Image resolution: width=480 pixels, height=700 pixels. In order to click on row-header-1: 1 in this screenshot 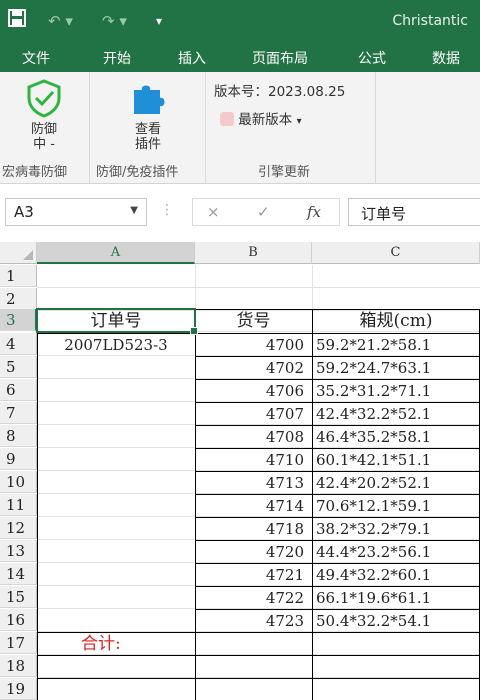, I will do `click(18, 276)`.